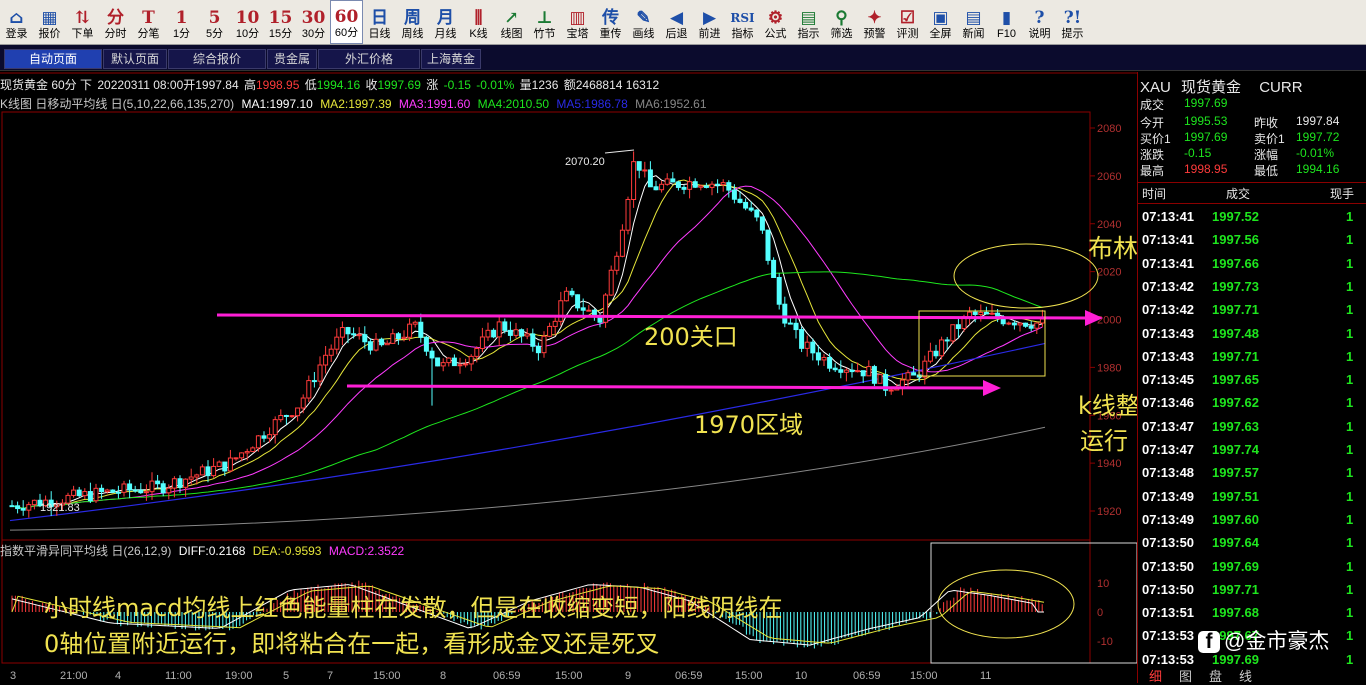 The width and height of the screenshot is (1366, 685). Describe the element at coordinates (1168, 216) in the screenshot. I see `trade-time: 07:13:41` at that location.